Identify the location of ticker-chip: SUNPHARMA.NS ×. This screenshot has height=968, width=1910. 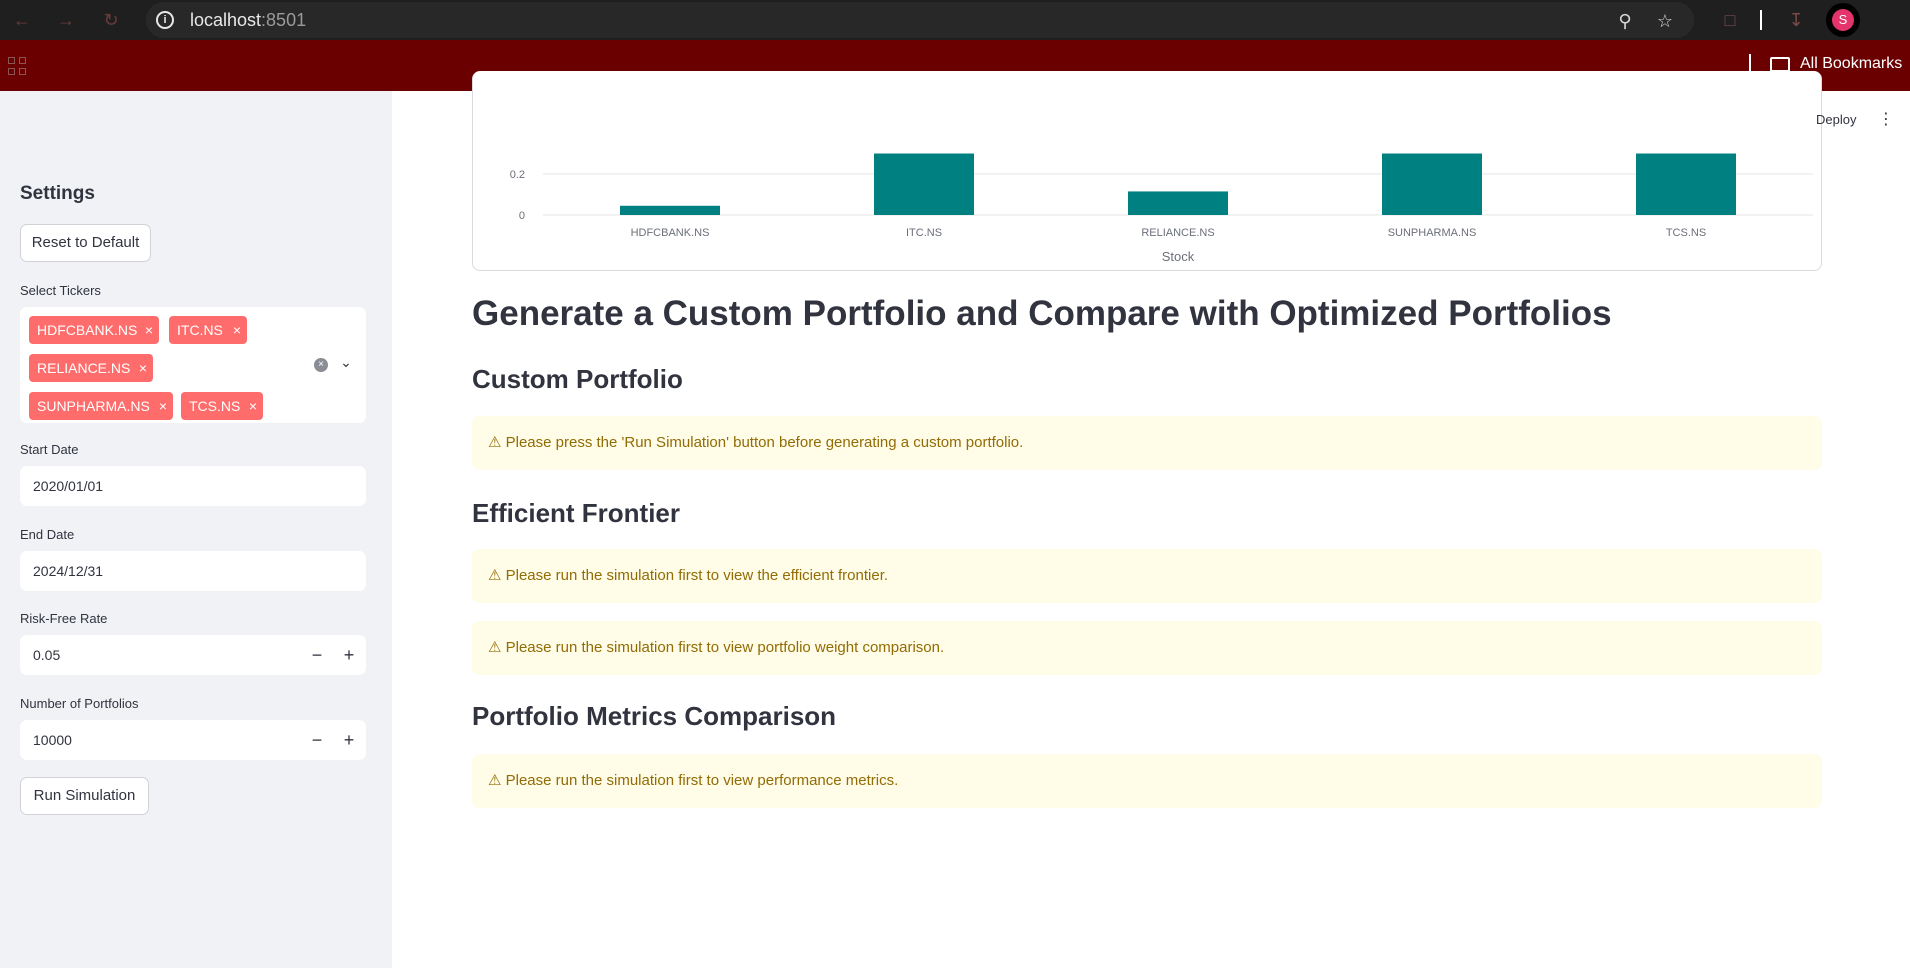
(101, 406).